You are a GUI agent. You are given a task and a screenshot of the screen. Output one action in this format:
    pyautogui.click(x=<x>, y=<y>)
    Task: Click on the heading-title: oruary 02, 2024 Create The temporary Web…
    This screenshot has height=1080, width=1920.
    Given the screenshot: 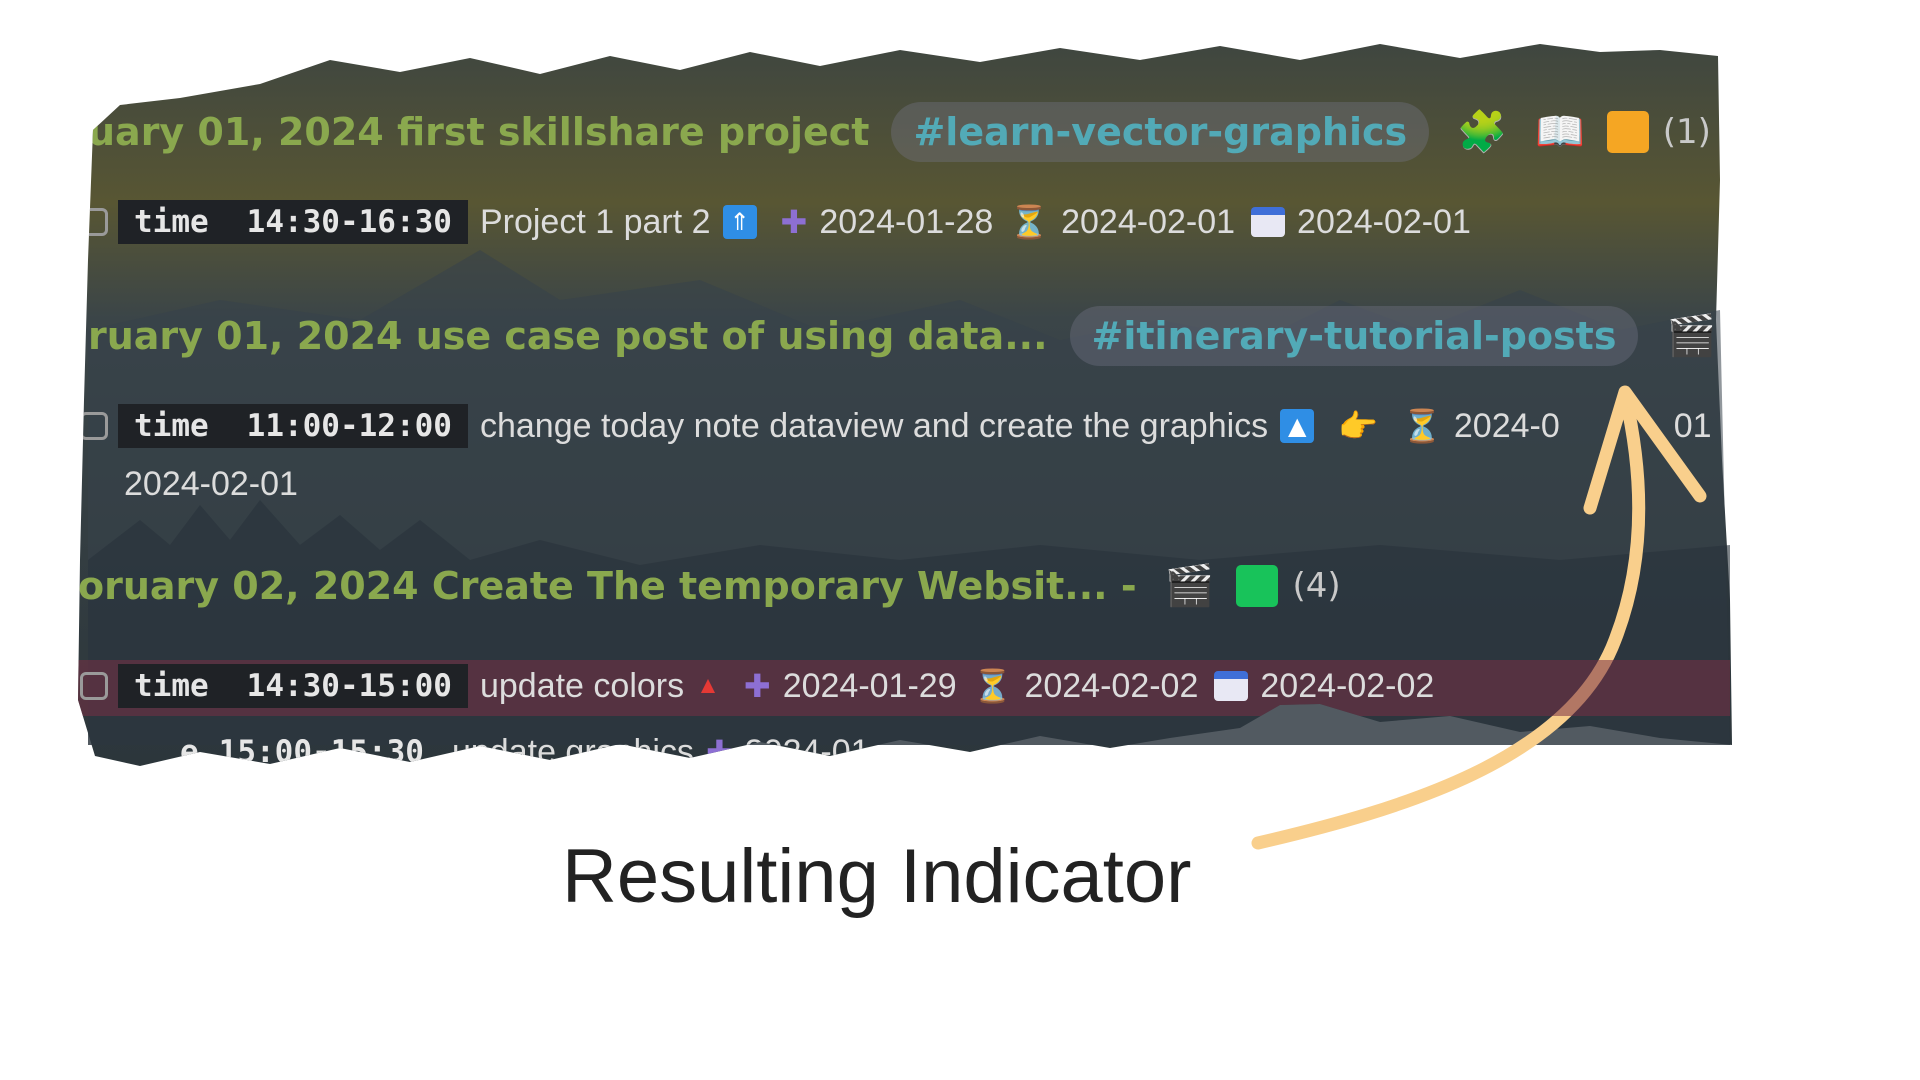 What is the action you would take?
    pyautogui.click(x=607, y=586)
    